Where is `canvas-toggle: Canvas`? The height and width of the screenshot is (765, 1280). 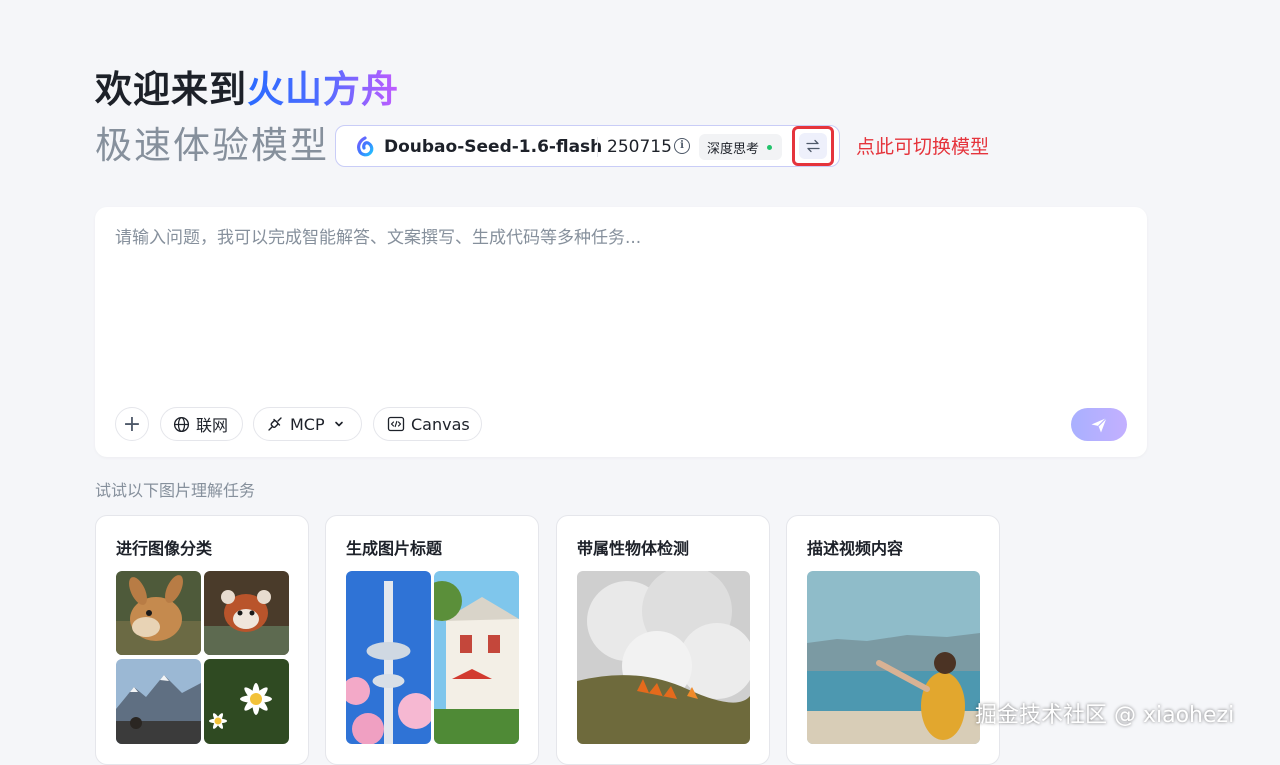 canvas-toggle: Canvas is located at coordinates (427, 424).